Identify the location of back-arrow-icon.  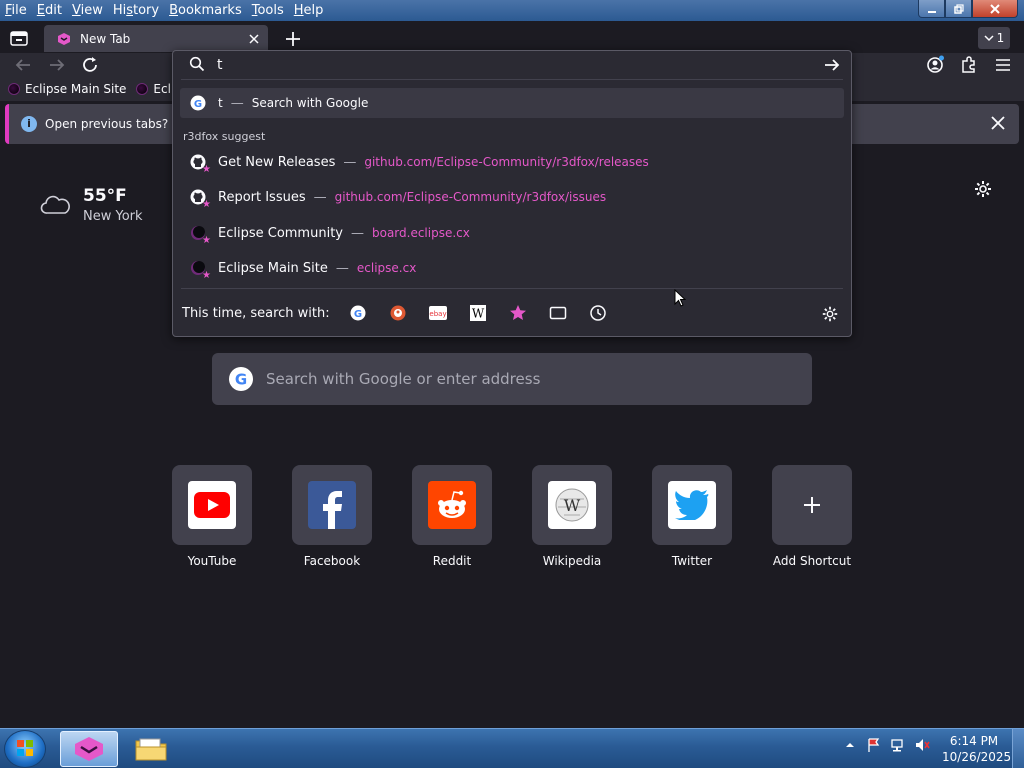
(23, 65).